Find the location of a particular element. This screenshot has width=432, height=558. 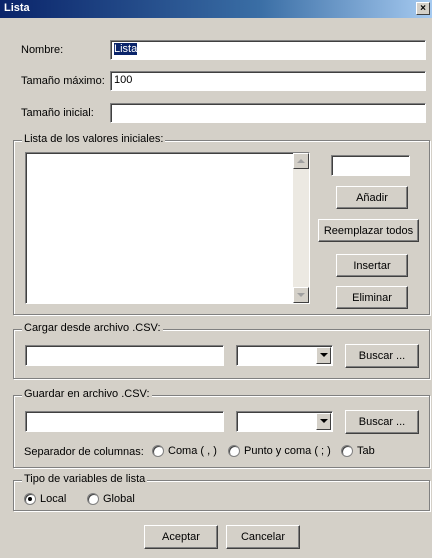

tamano-inicial-label: Tamaño inicial: is located at coordinates (57, 113).